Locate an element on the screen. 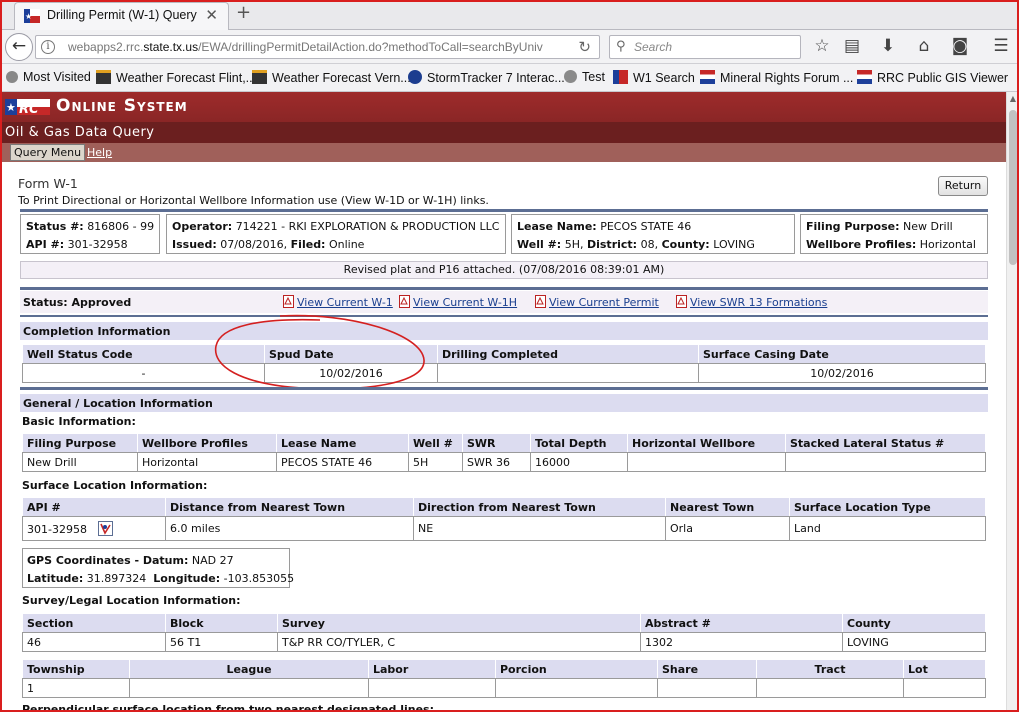 Image resolution: width=1019 pixels, height=712 pixels. svg-text: RC is located at coordinates (29, 109).